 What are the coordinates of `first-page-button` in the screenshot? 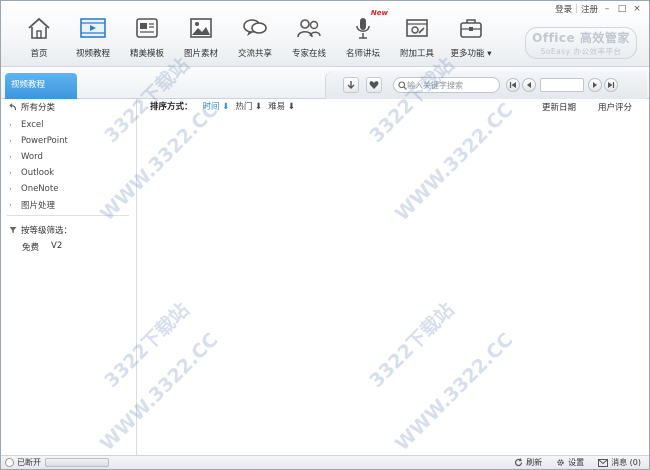 It's located at (513, 85).